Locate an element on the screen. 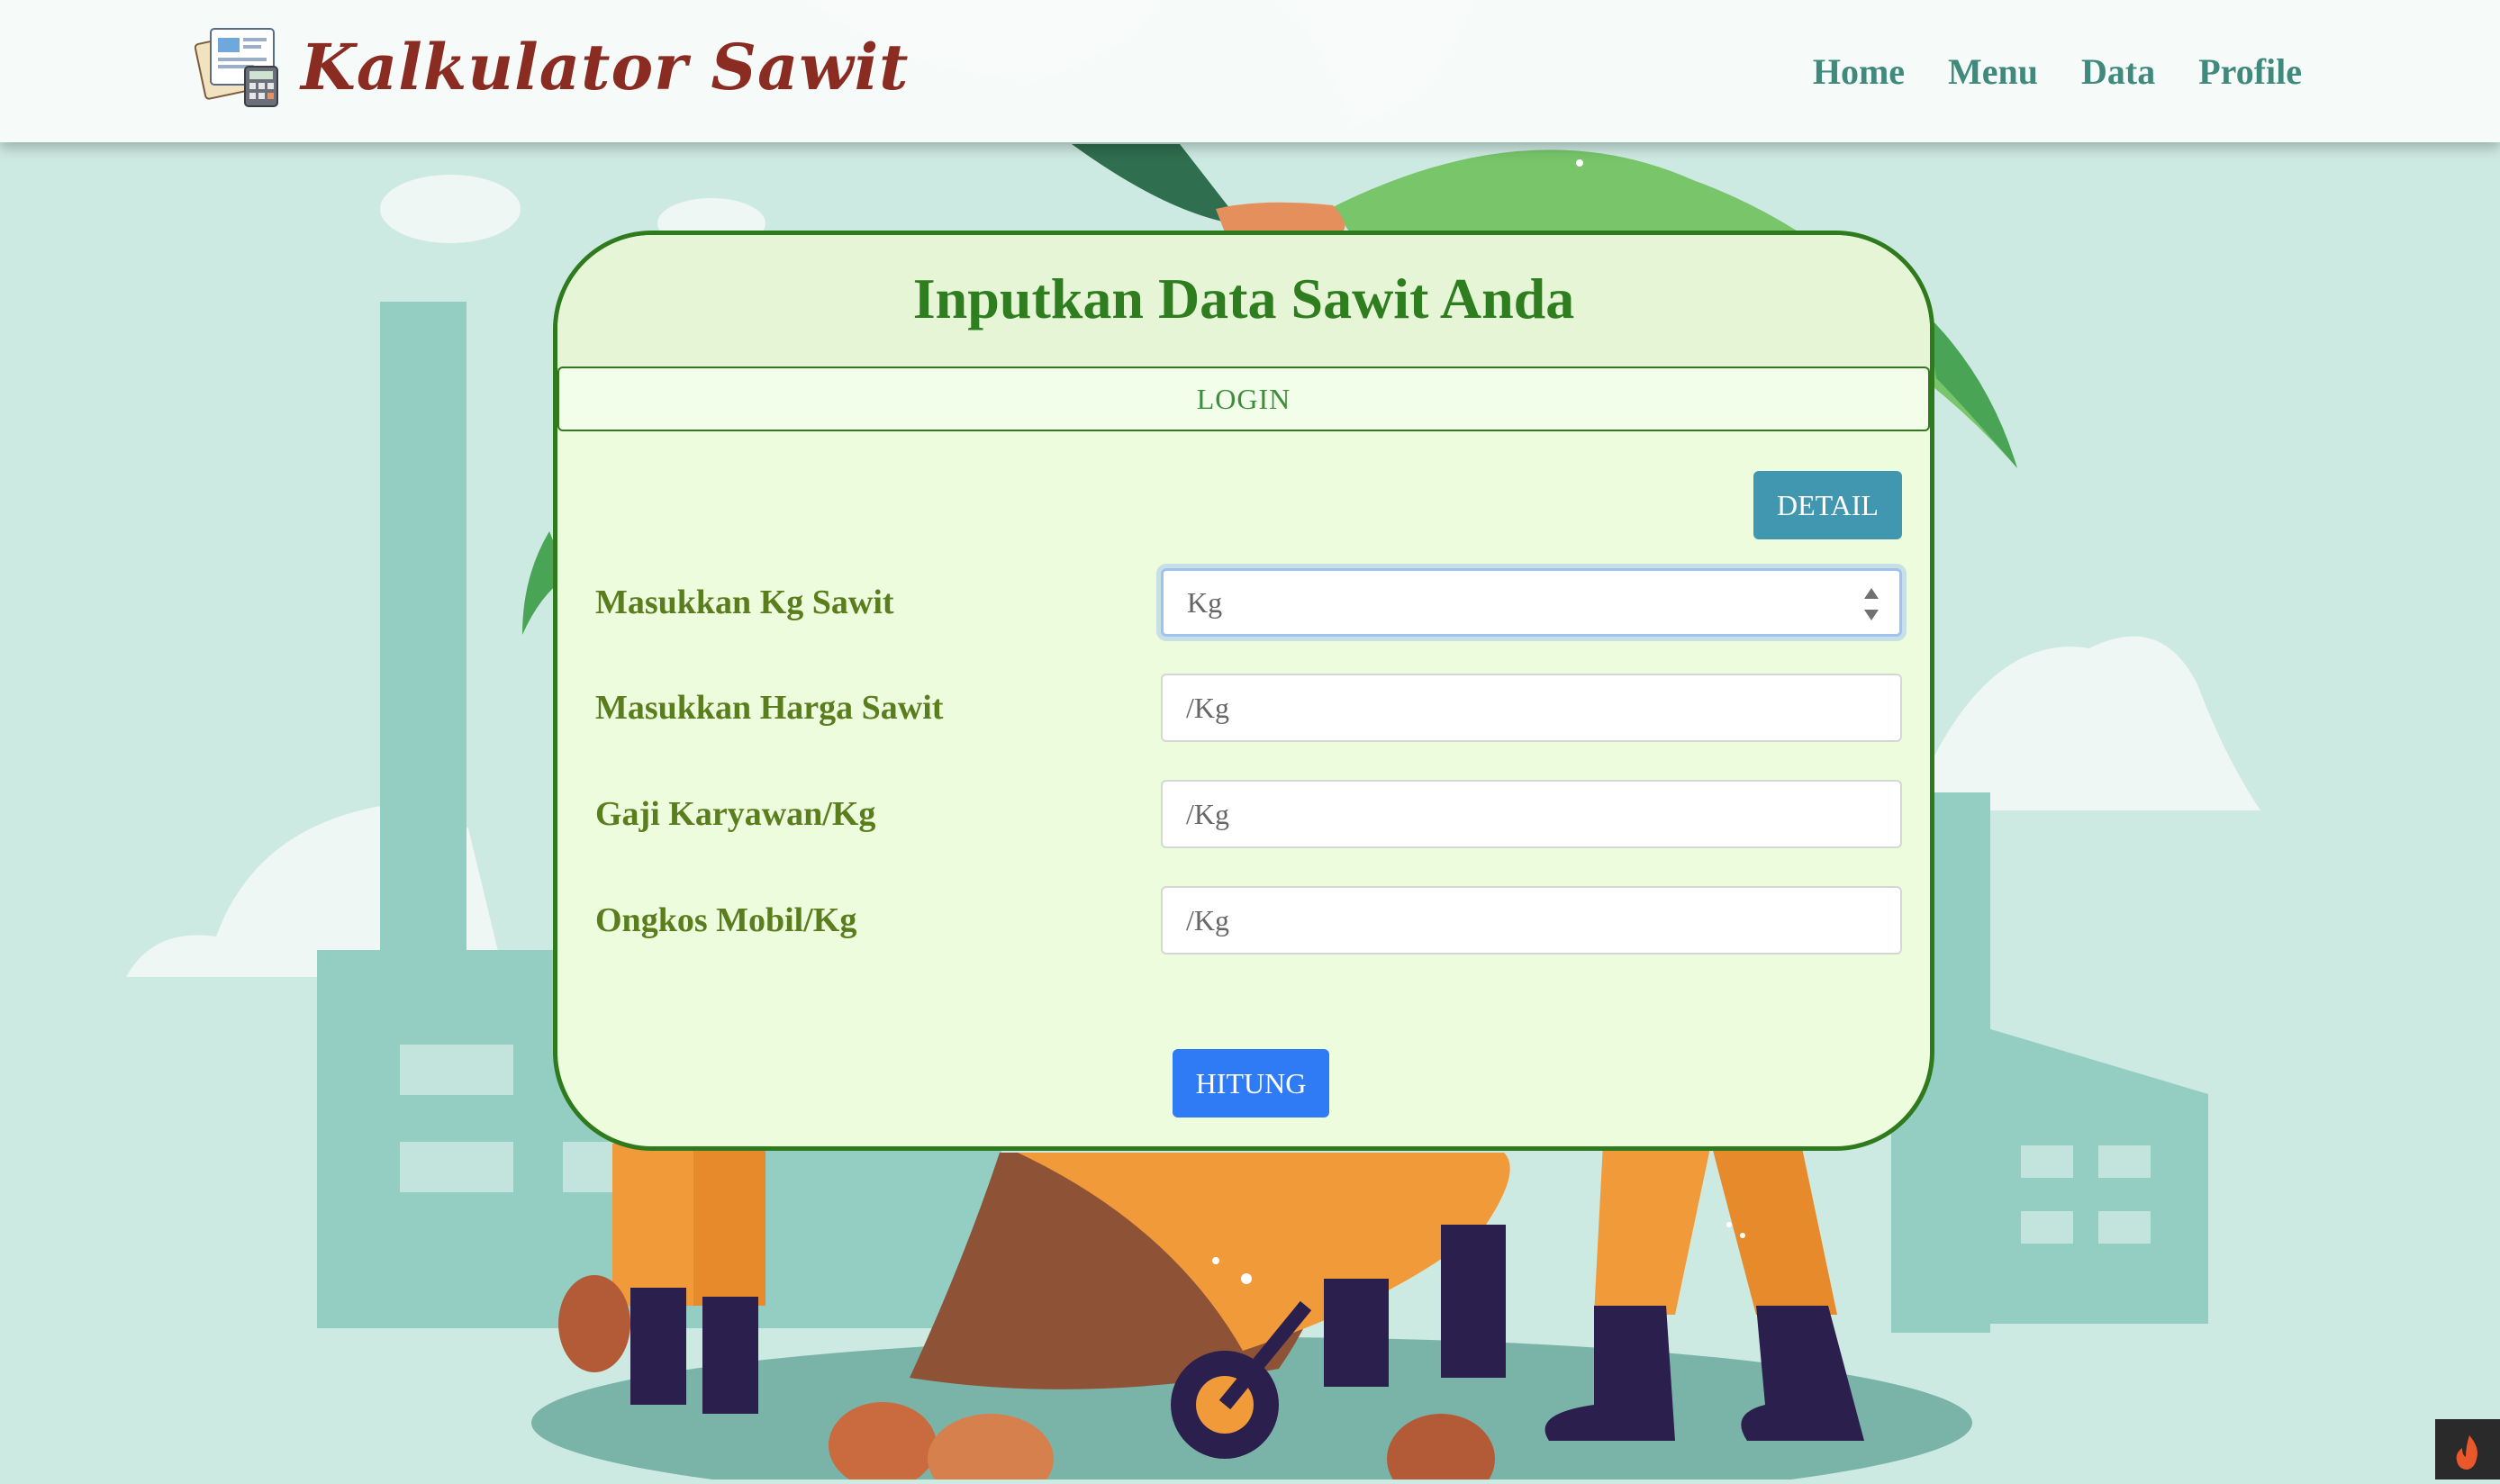 This screenshot has height=1484, width=2500. form-row-kg: Masukkan Kg Sawit is located at coordinates (1243, 604).